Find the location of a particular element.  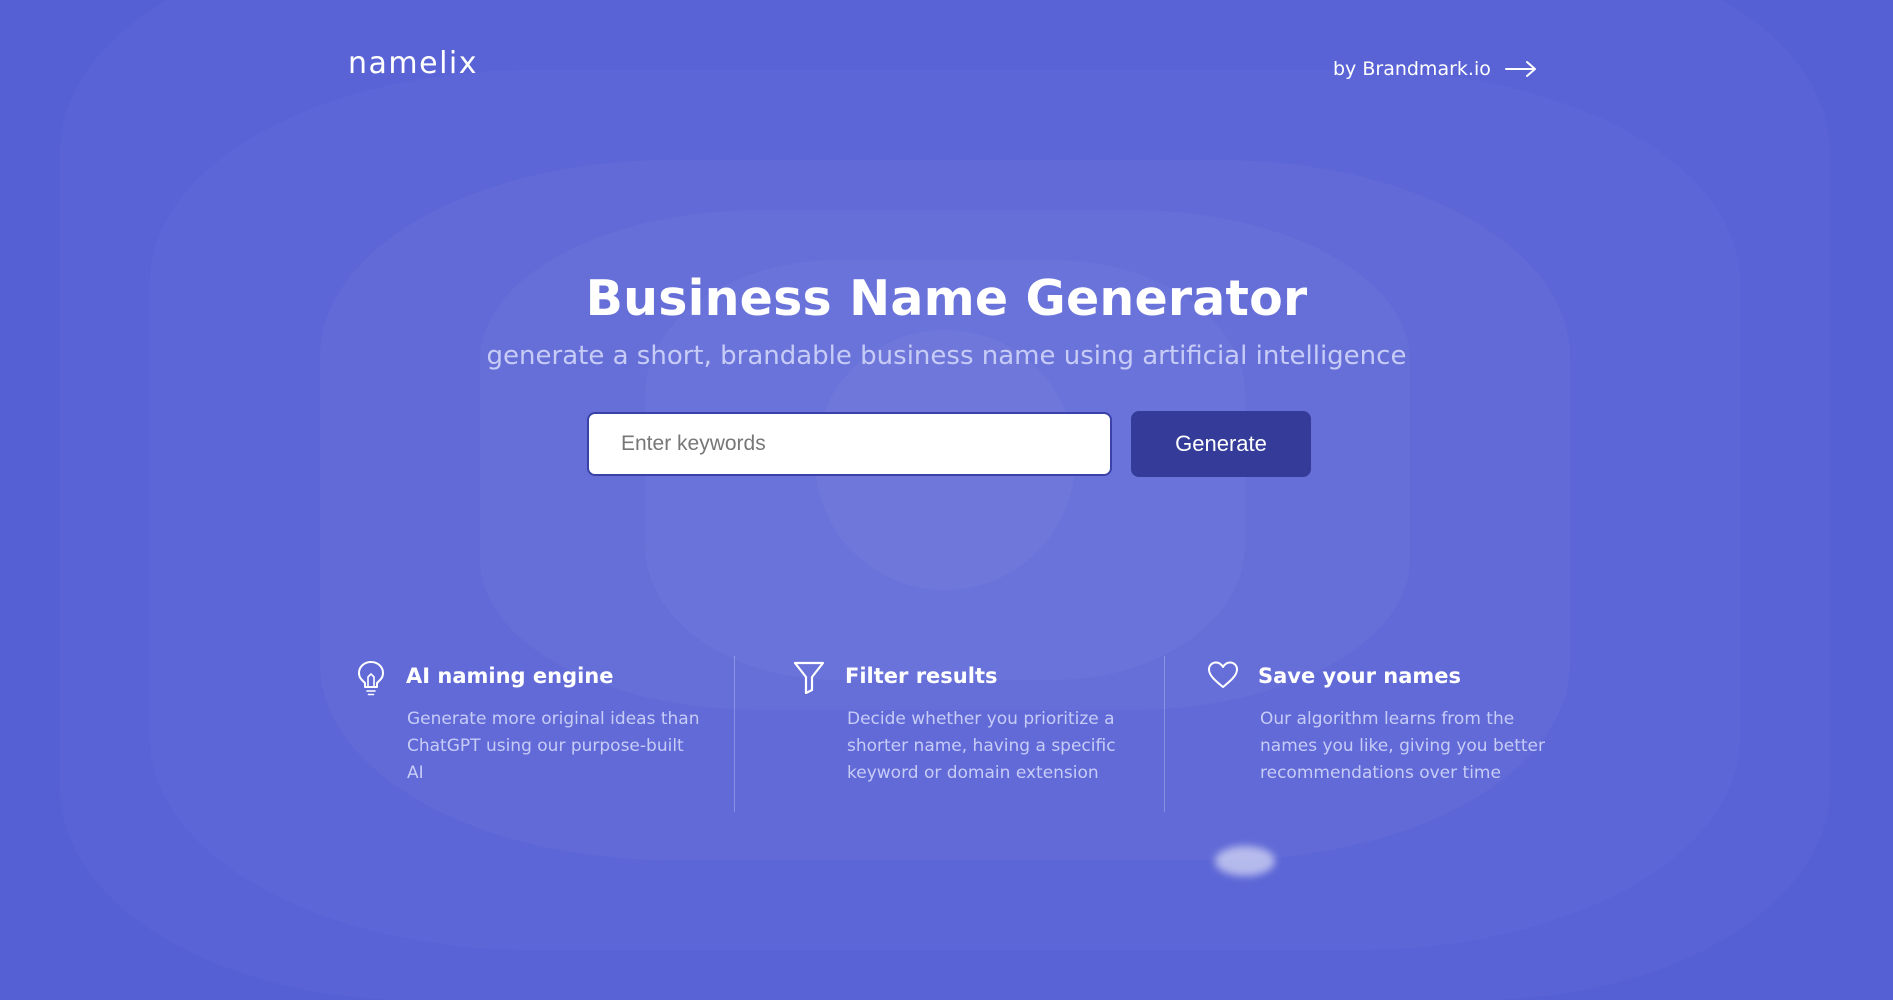

scroll-hint-glow is located at coordinates (1245, 861).